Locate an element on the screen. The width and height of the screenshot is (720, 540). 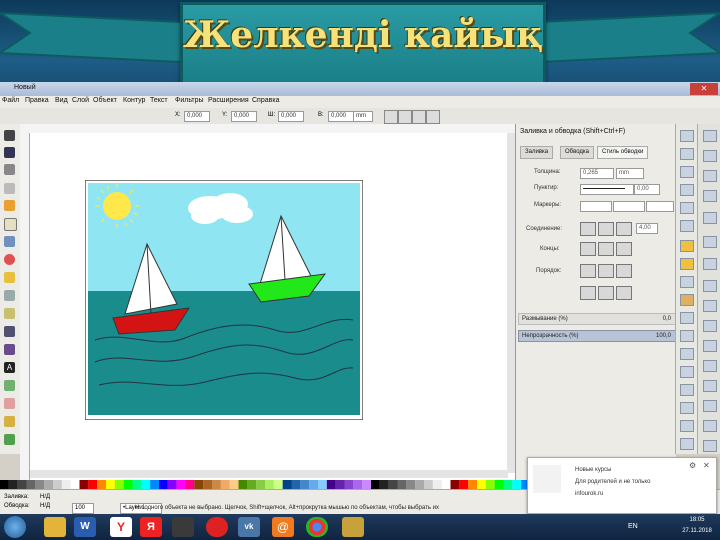
zoom-page-icon is located at coordinates (687, 354).